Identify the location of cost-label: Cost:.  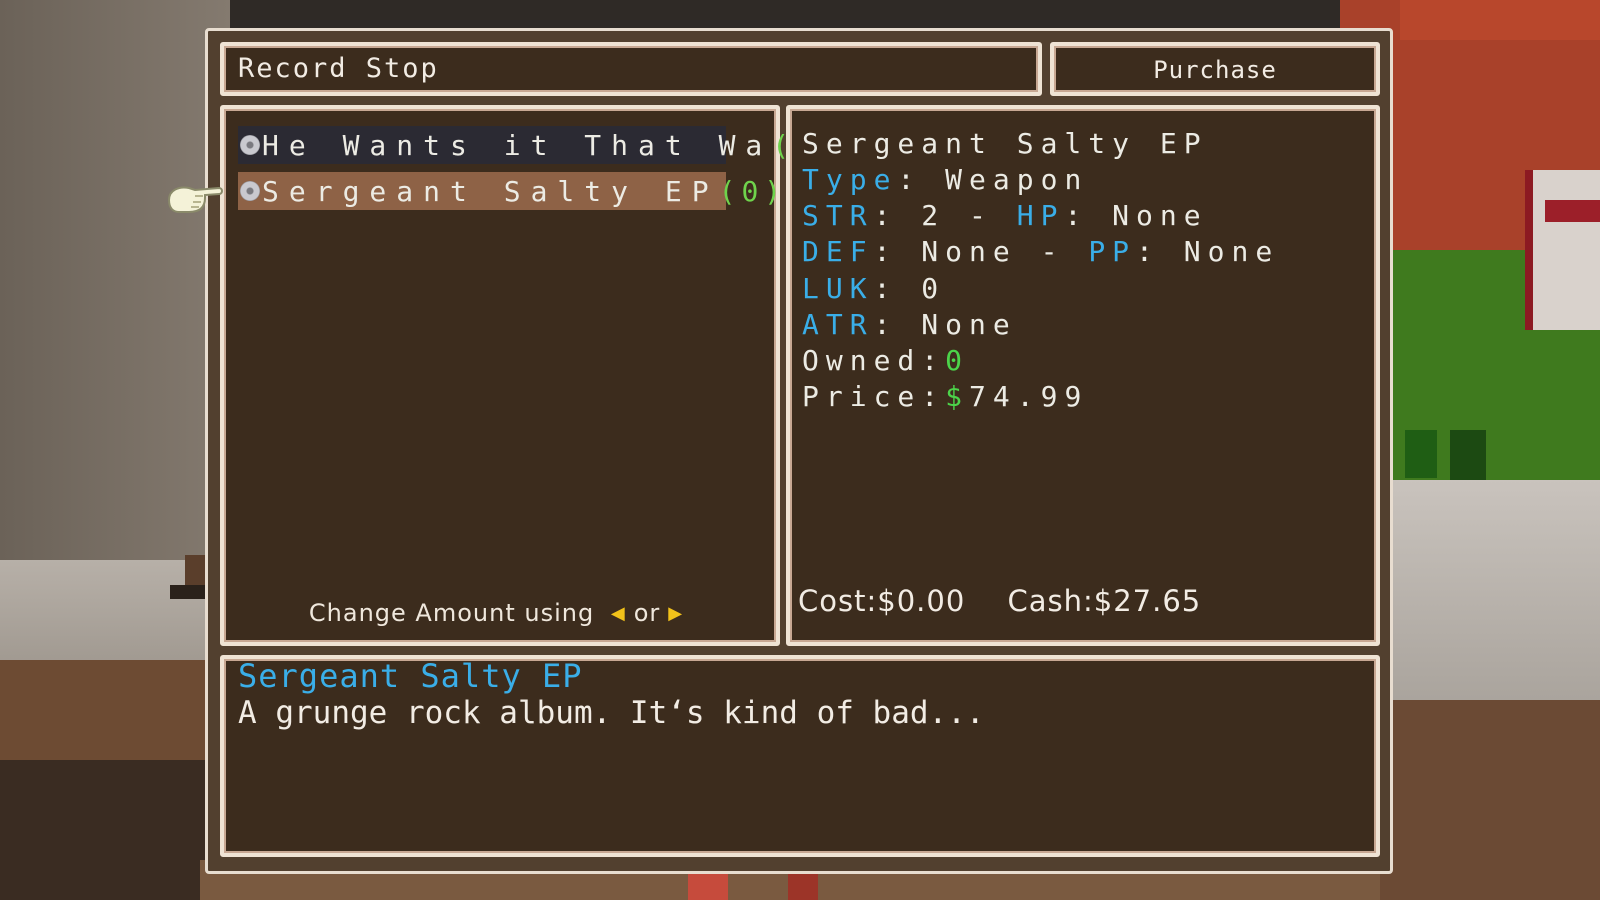
(838, 601).